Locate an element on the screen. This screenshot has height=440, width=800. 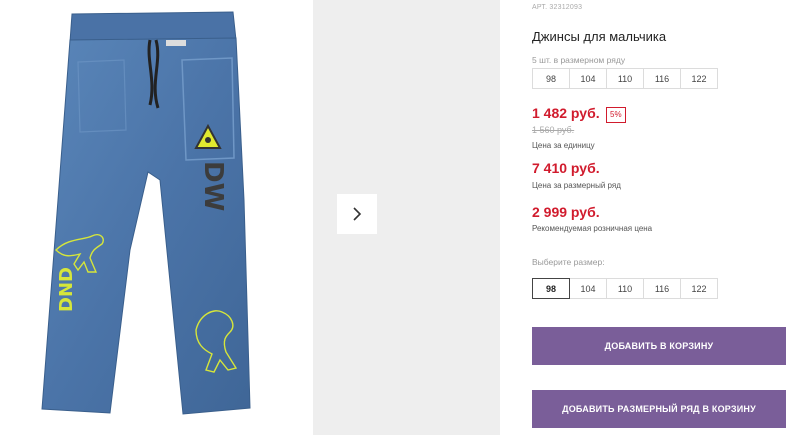
chevron-right-icon is located at coordinates (357, 214).